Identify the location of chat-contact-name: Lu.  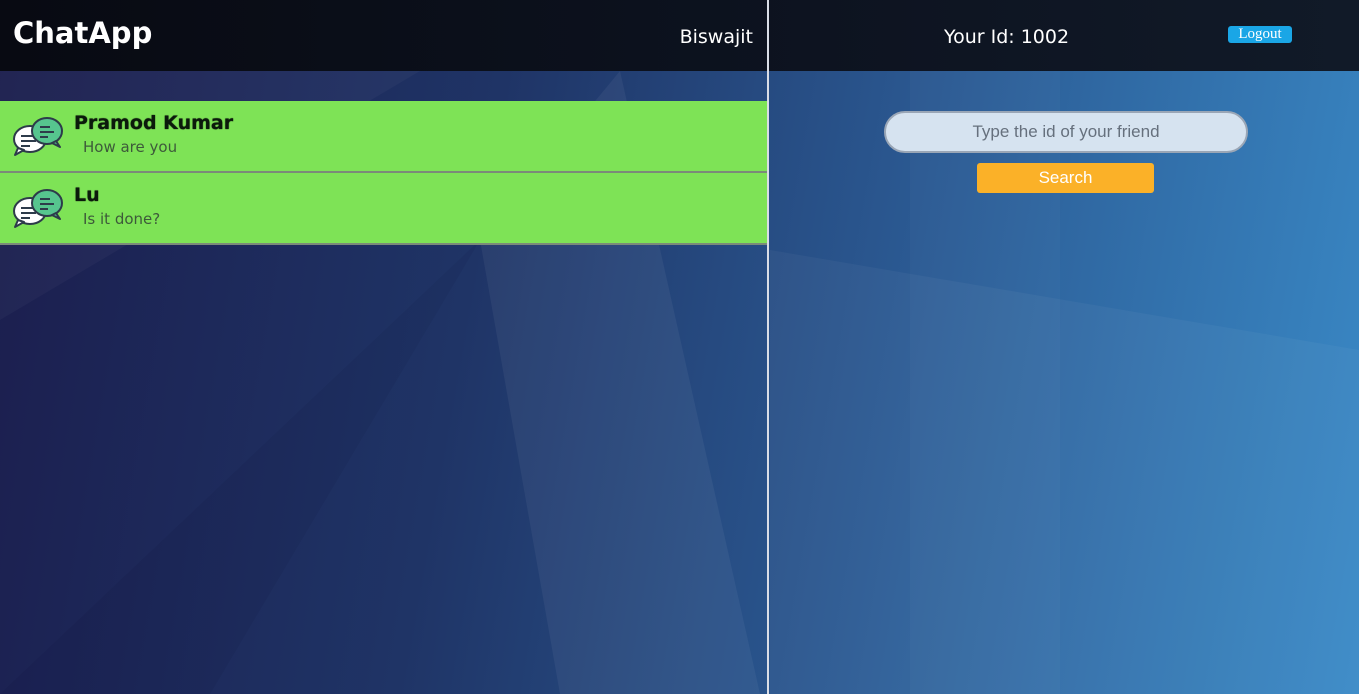
(87, 195).